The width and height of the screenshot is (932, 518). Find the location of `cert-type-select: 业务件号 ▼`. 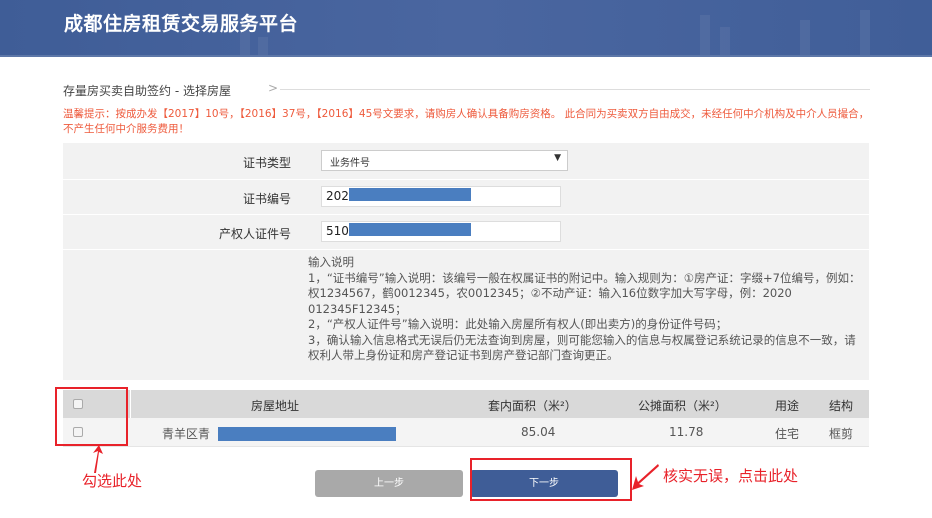

cert-type-select: 业务件号 ▼ is located at coordinates (444, 160).